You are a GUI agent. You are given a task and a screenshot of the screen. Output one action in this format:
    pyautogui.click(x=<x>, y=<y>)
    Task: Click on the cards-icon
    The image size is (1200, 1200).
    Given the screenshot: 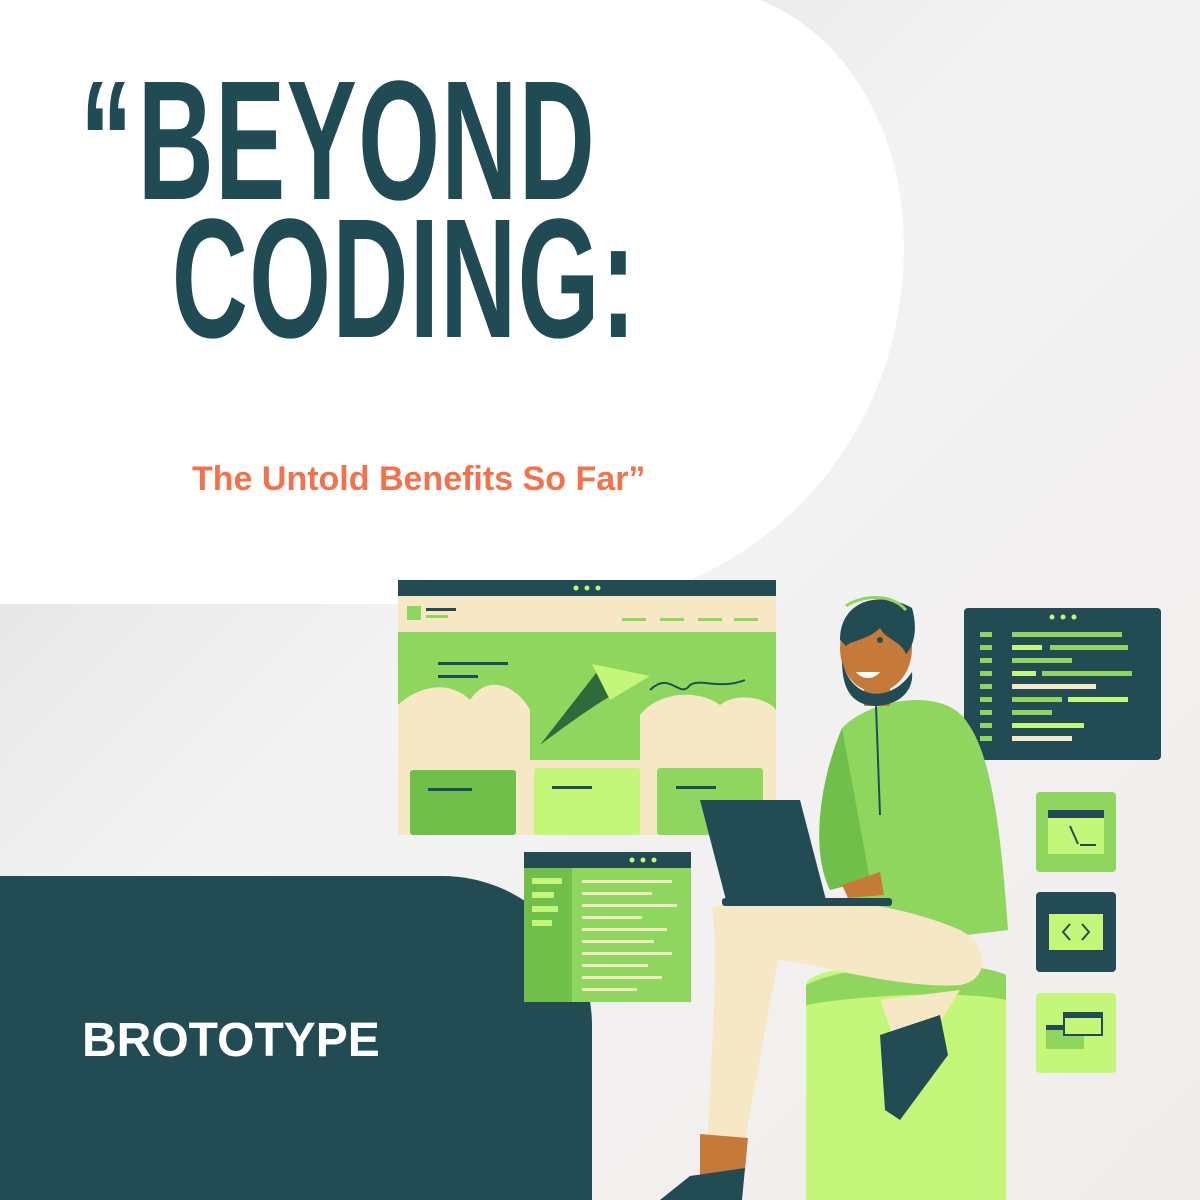 What is the action you would take?
    pyautogui.click(x=1076, y=1033)
    